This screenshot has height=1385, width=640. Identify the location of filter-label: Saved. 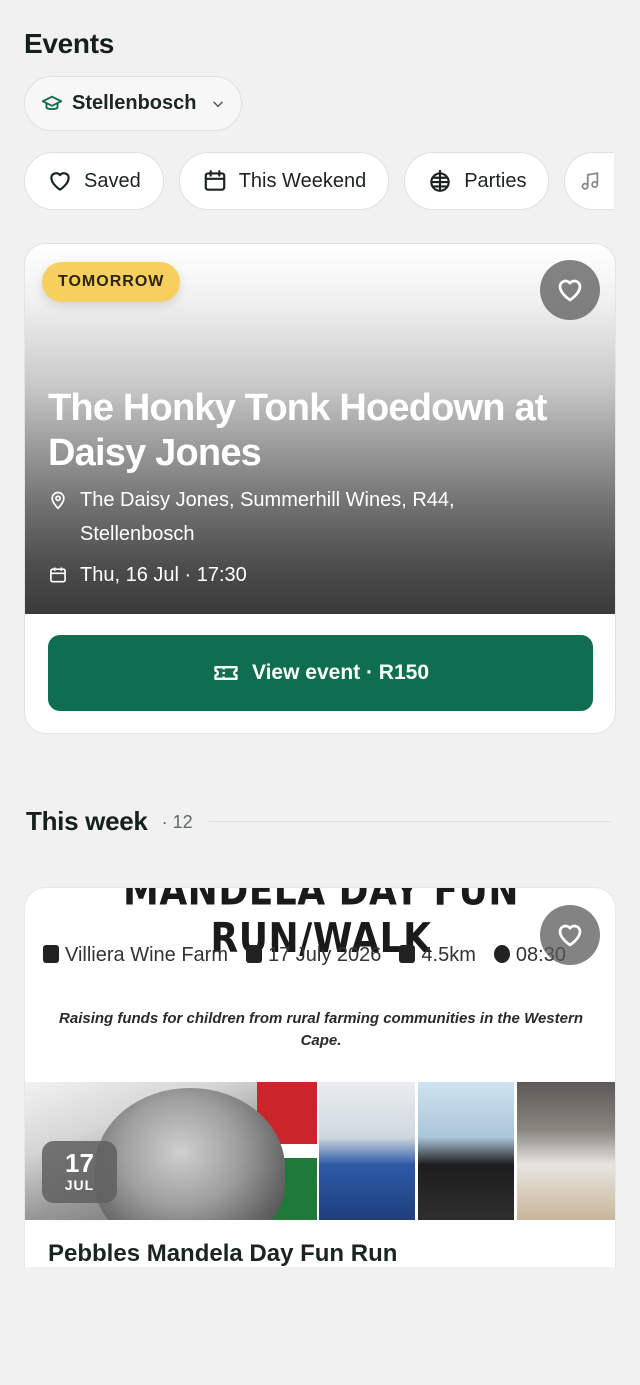
(112, 180).